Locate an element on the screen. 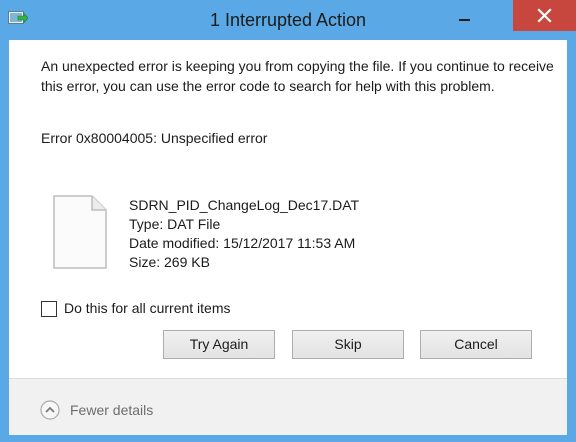 Image resolution: width=576 pixels, height=442 pixels. file-date-modified: Date modified: 15/12/2017 11:53 AM is located at coordinates (242, 243).